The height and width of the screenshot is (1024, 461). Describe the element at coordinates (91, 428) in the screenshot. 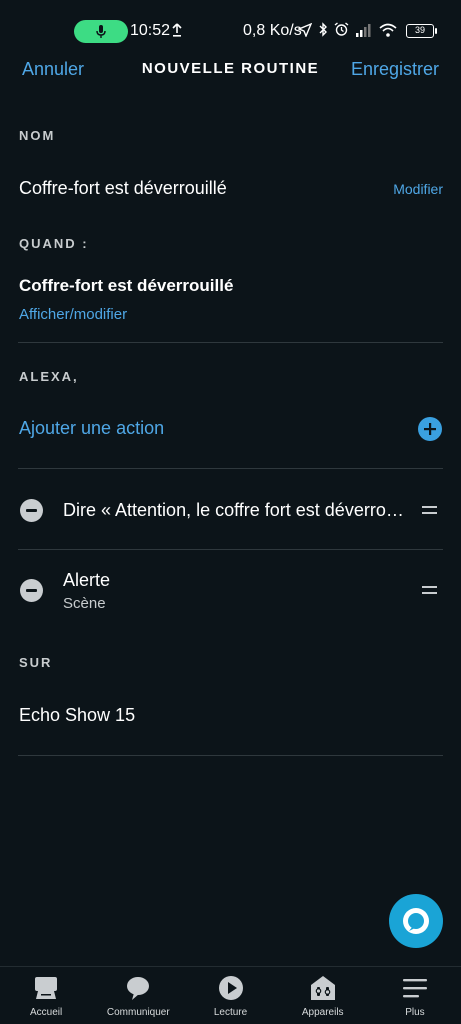

I see `add-action-link: Ajouter une action` at that location.